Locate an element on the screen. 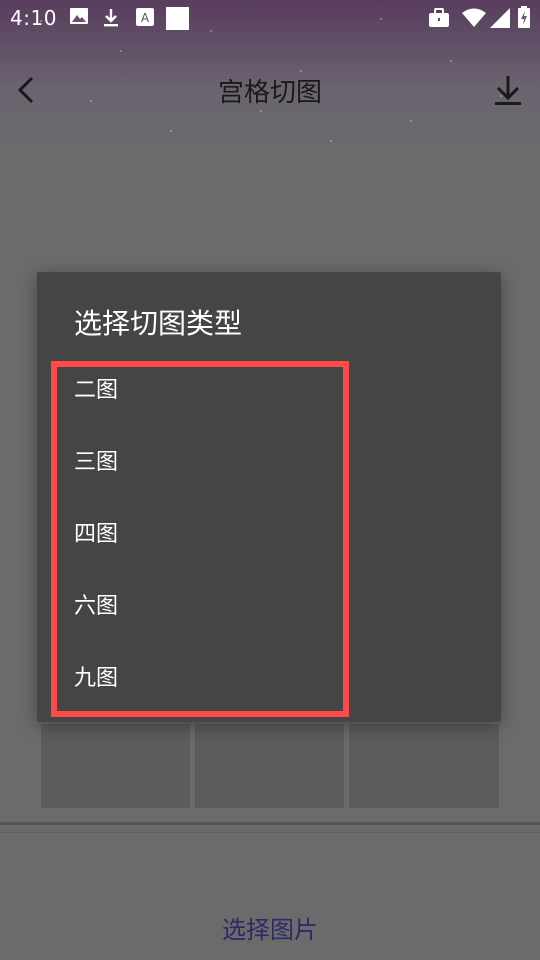 The height and width of the screenshot is (960, 540). gallery-icon is located at coordinates (79, 16).